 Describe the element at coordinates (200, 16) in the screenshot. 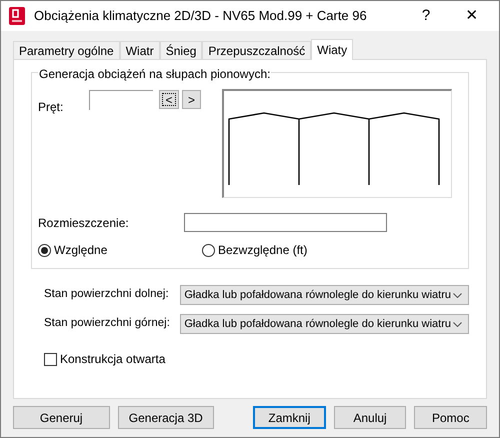

I see `window-title: Obciążenia klimatyczne 2D/3D - NV65 Mod.99 + Carte 96` at that location.